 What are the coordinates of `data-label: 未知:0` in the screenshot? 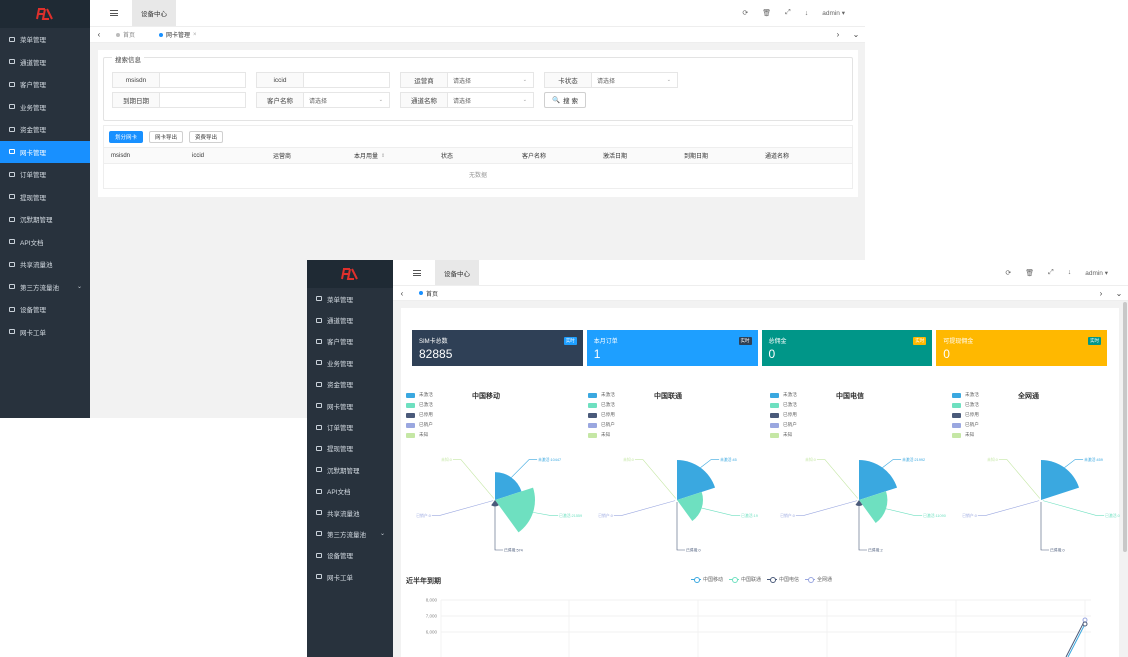 It's located at (446, 459).